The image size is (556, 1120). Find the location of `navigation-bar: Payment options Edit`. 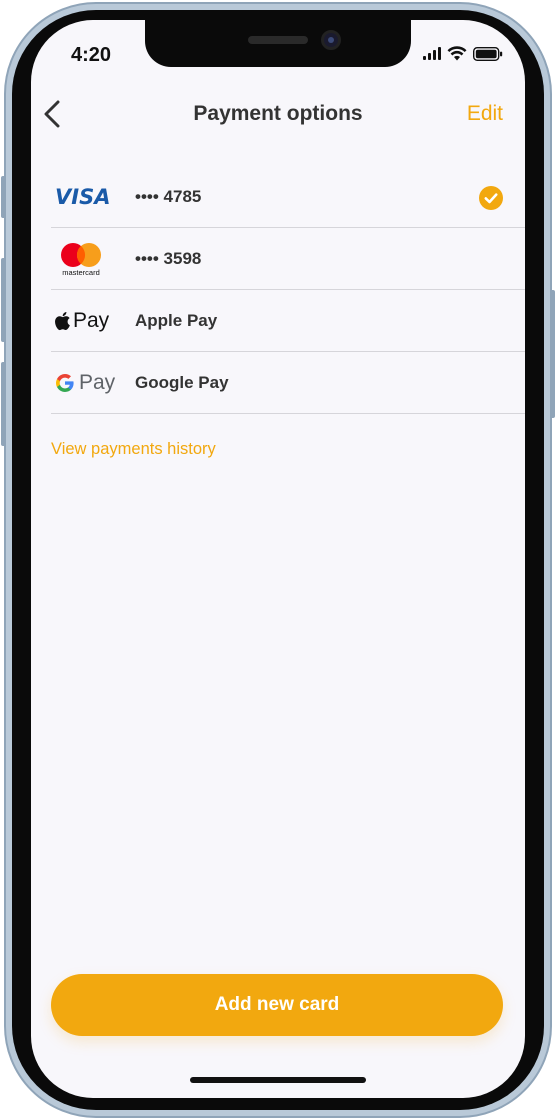

navigation-bar: Payment options Edit is located at coordinates (278, 114).